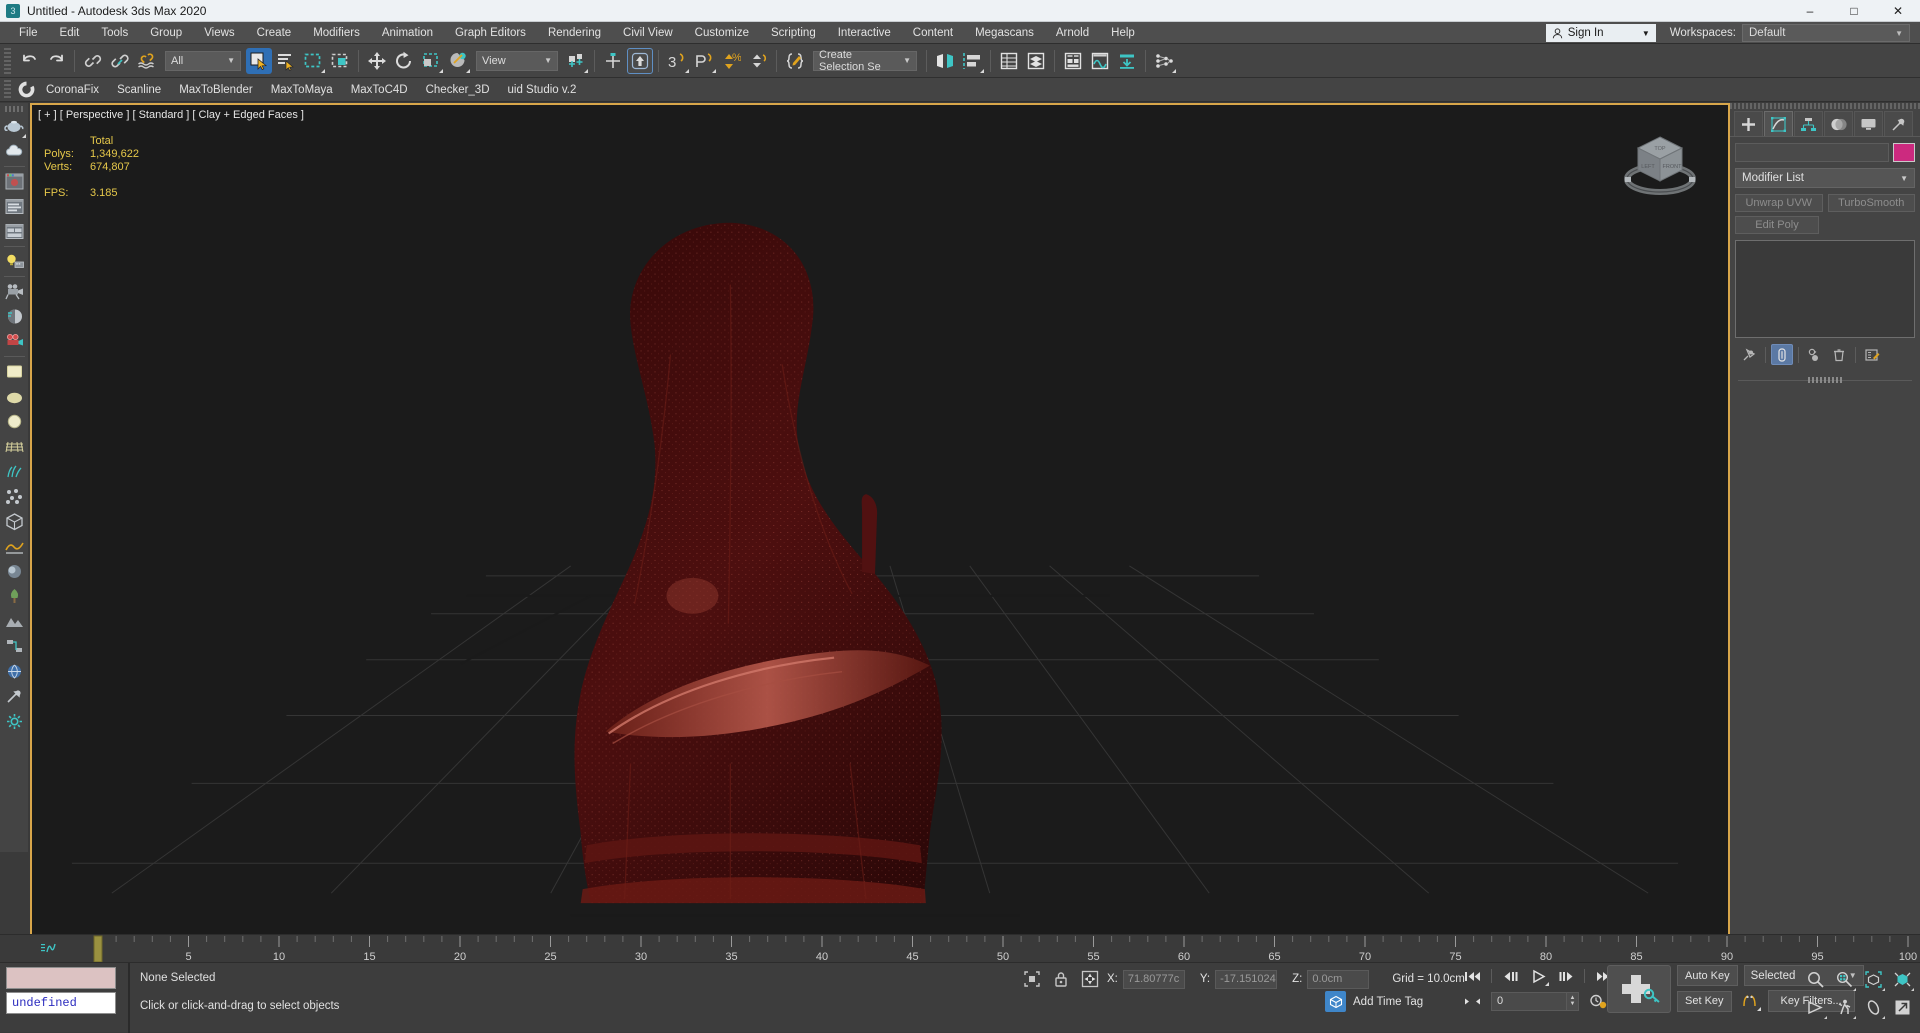 The height and width of the screenshot is (1033, 1920). Describe the element at coordinates (203, 61) in the screenshot. I see `selection-filter-select: All ▼` at that location.